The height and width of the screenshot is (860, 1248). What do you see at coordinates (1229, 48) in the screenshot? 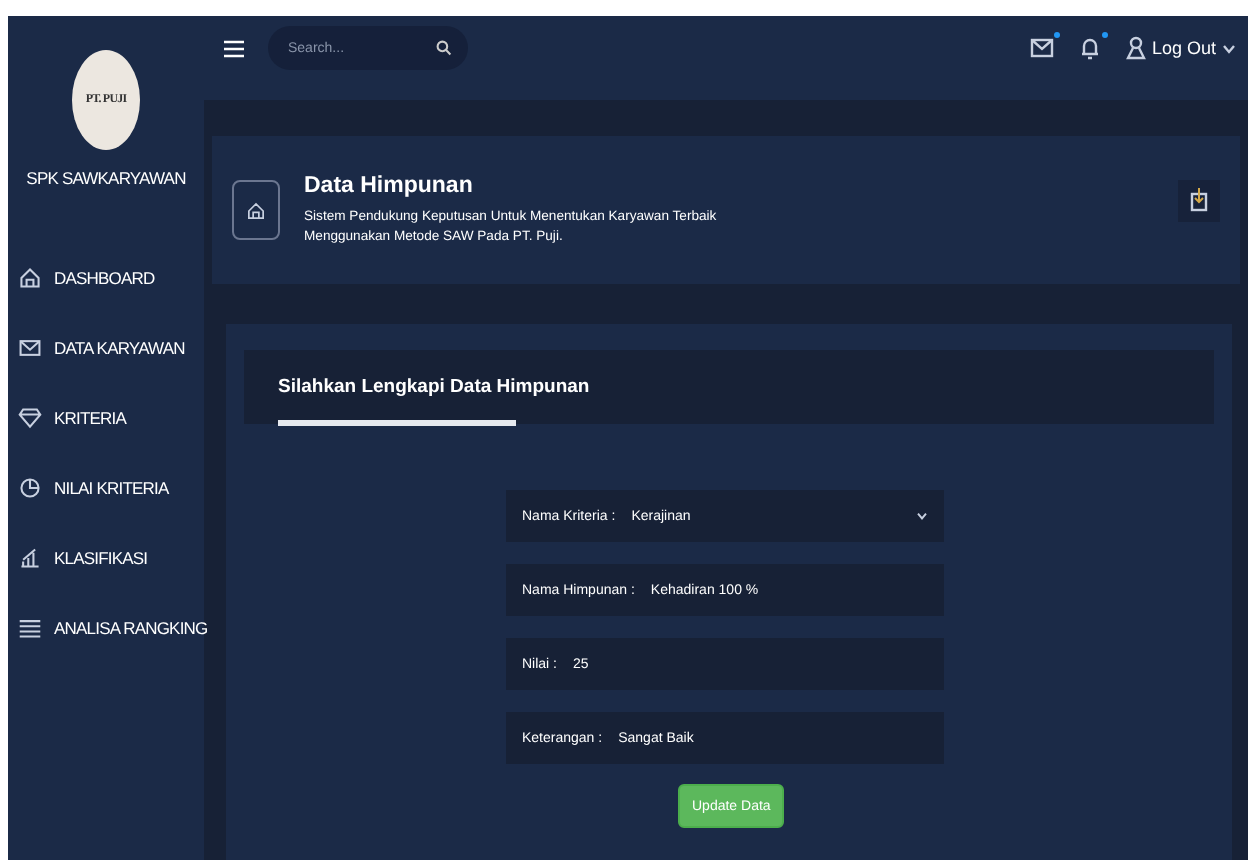
I see `caret-icon` at bounding box center [1229, 48].